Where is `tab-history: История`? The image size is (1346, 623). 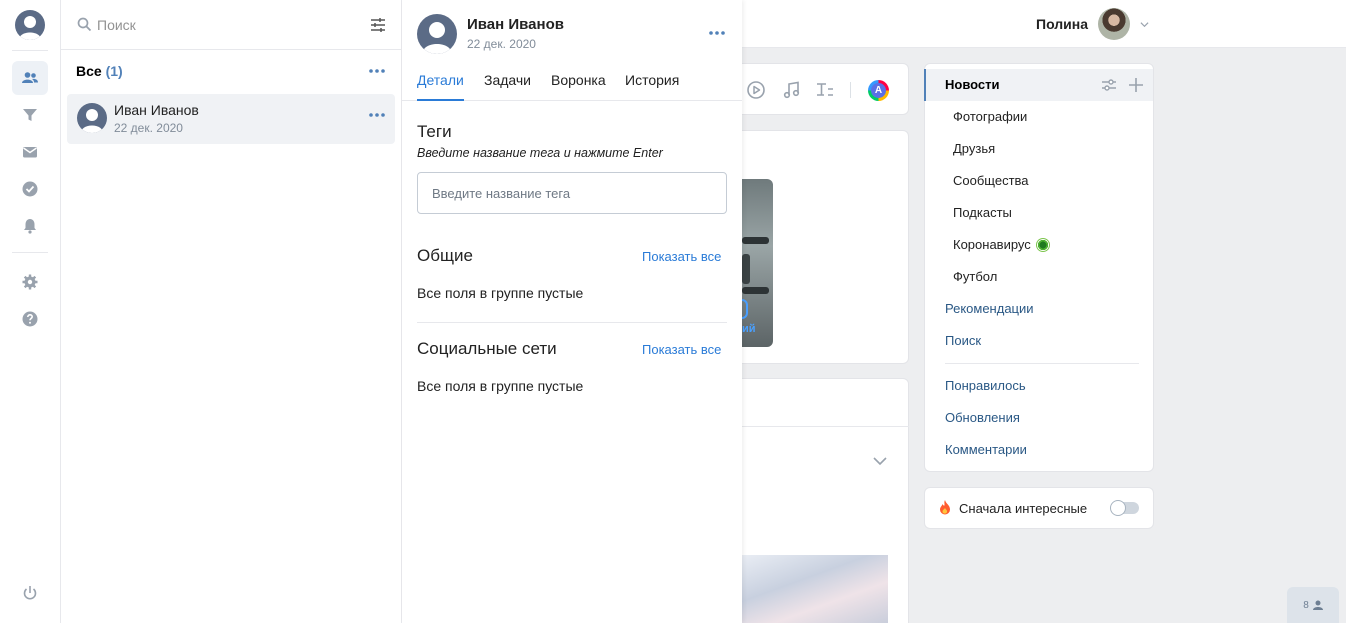
tab-history: История is located at coordinates (652, 86).